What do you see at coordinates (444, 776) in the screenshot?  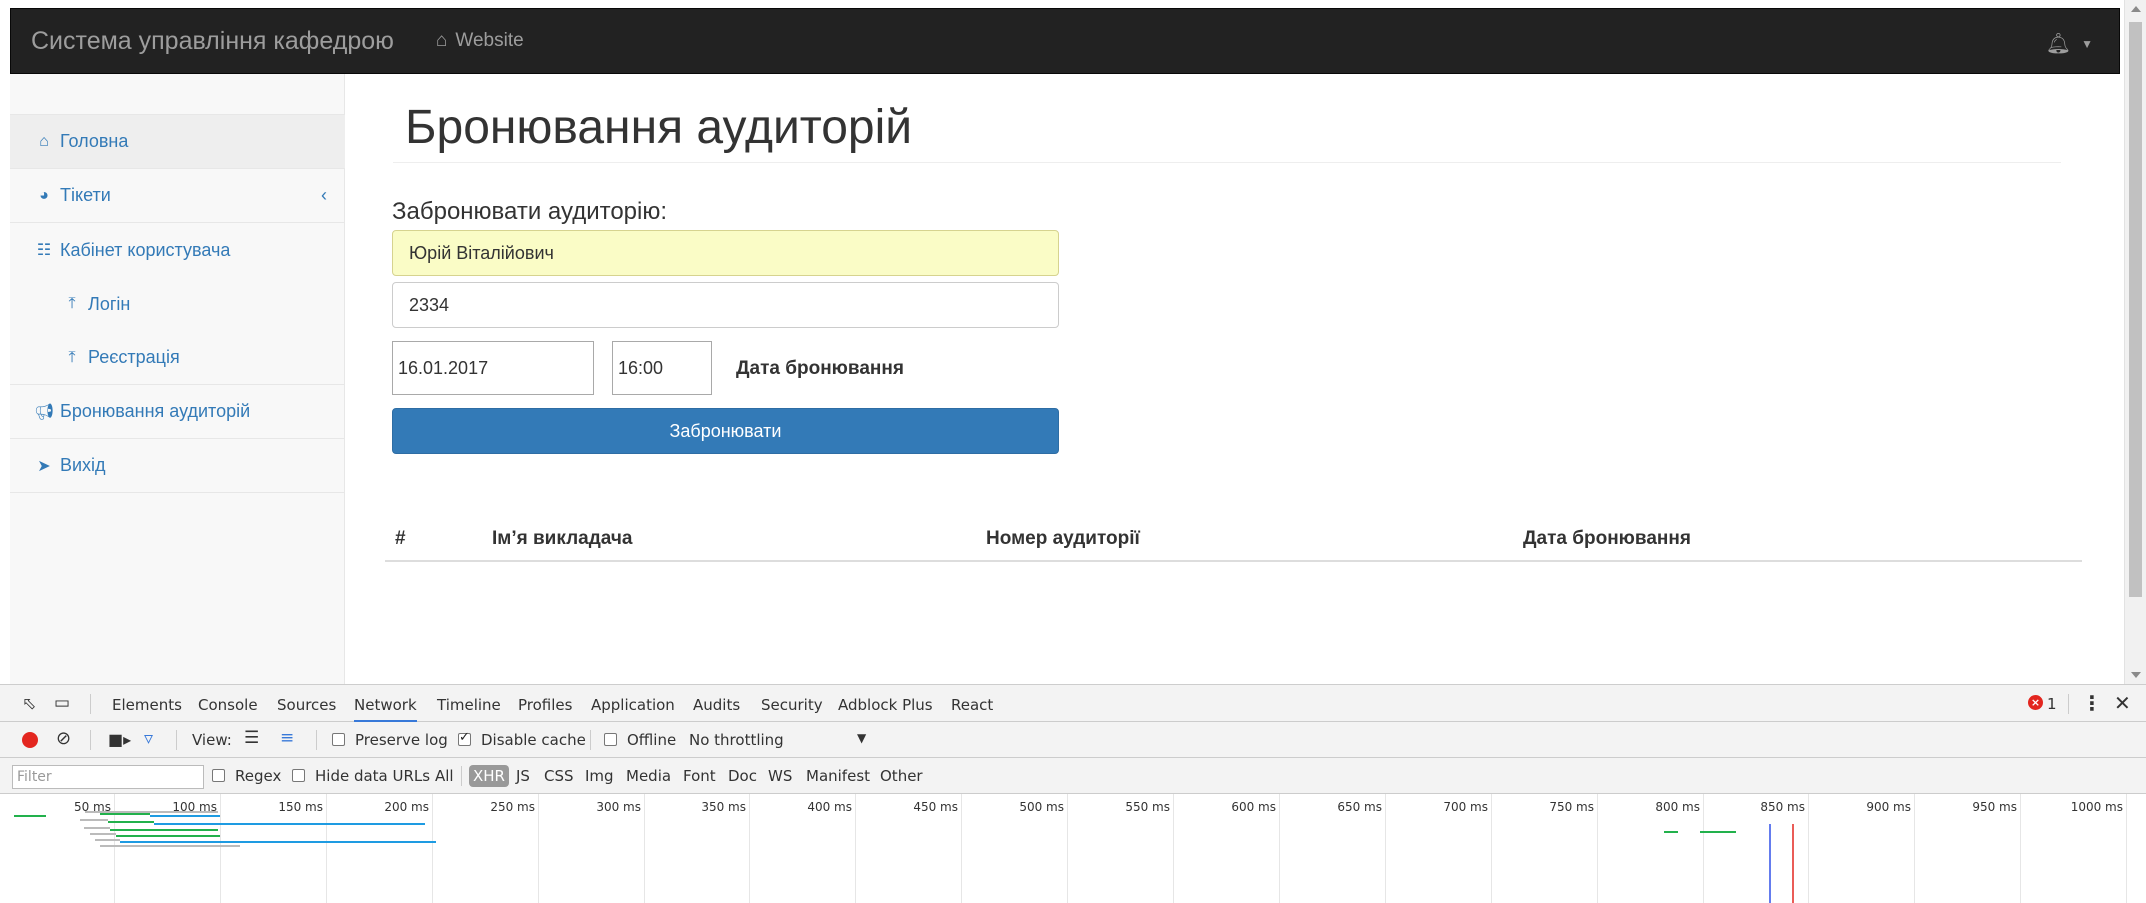 I see `type-filter-all: All` at bounding box center [444, 776].